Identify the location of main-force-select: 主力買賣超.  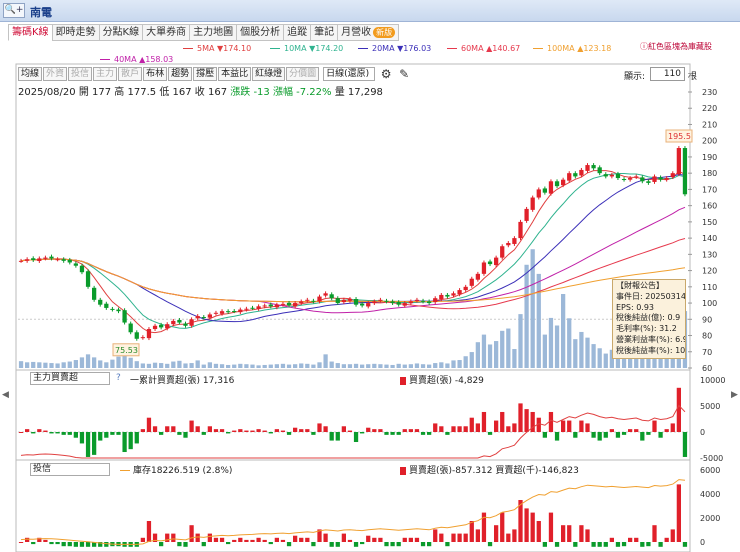
(70, 378).